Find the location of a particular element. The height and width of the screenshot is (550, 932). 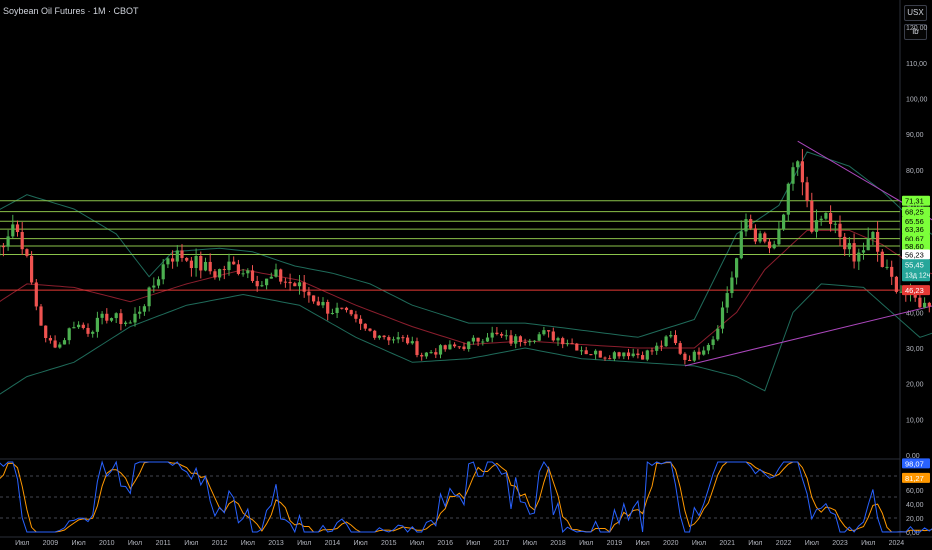

level-price-label: 71,31 is located at coordinates (914, 201).